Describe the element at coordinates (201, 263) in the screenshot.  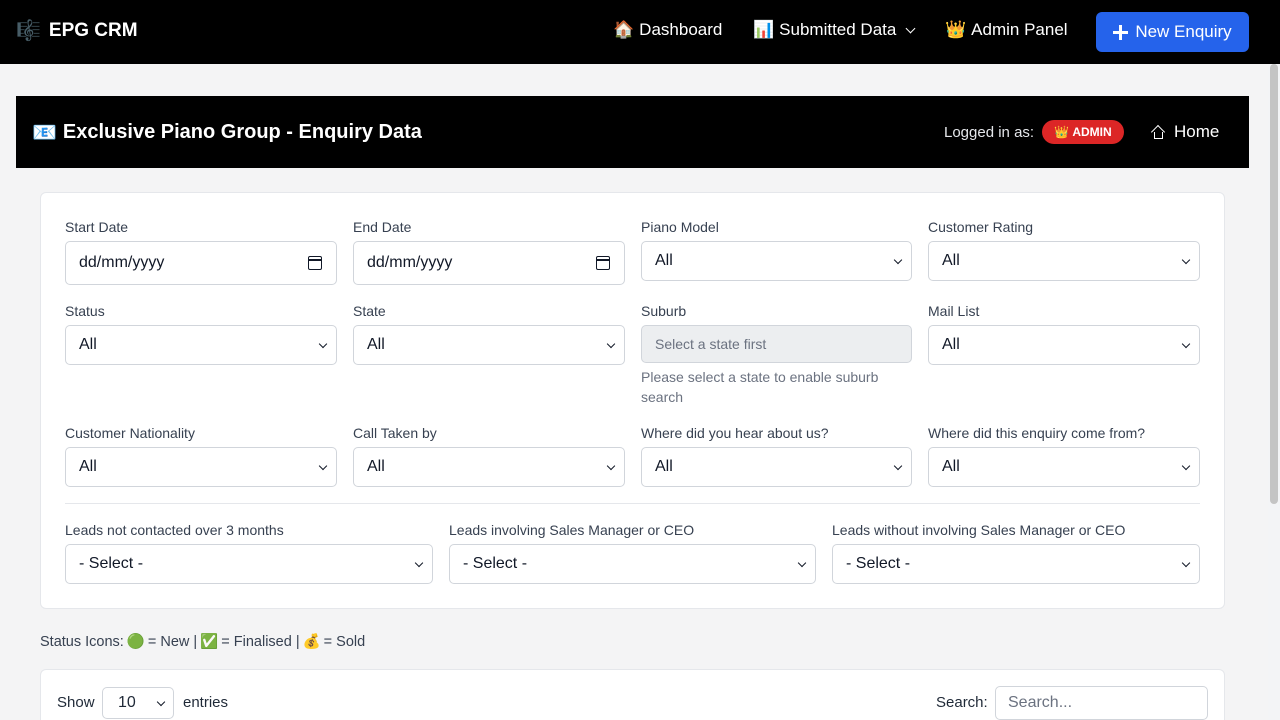
I see `start-date-input: dd/mm/yyyy` at that location.